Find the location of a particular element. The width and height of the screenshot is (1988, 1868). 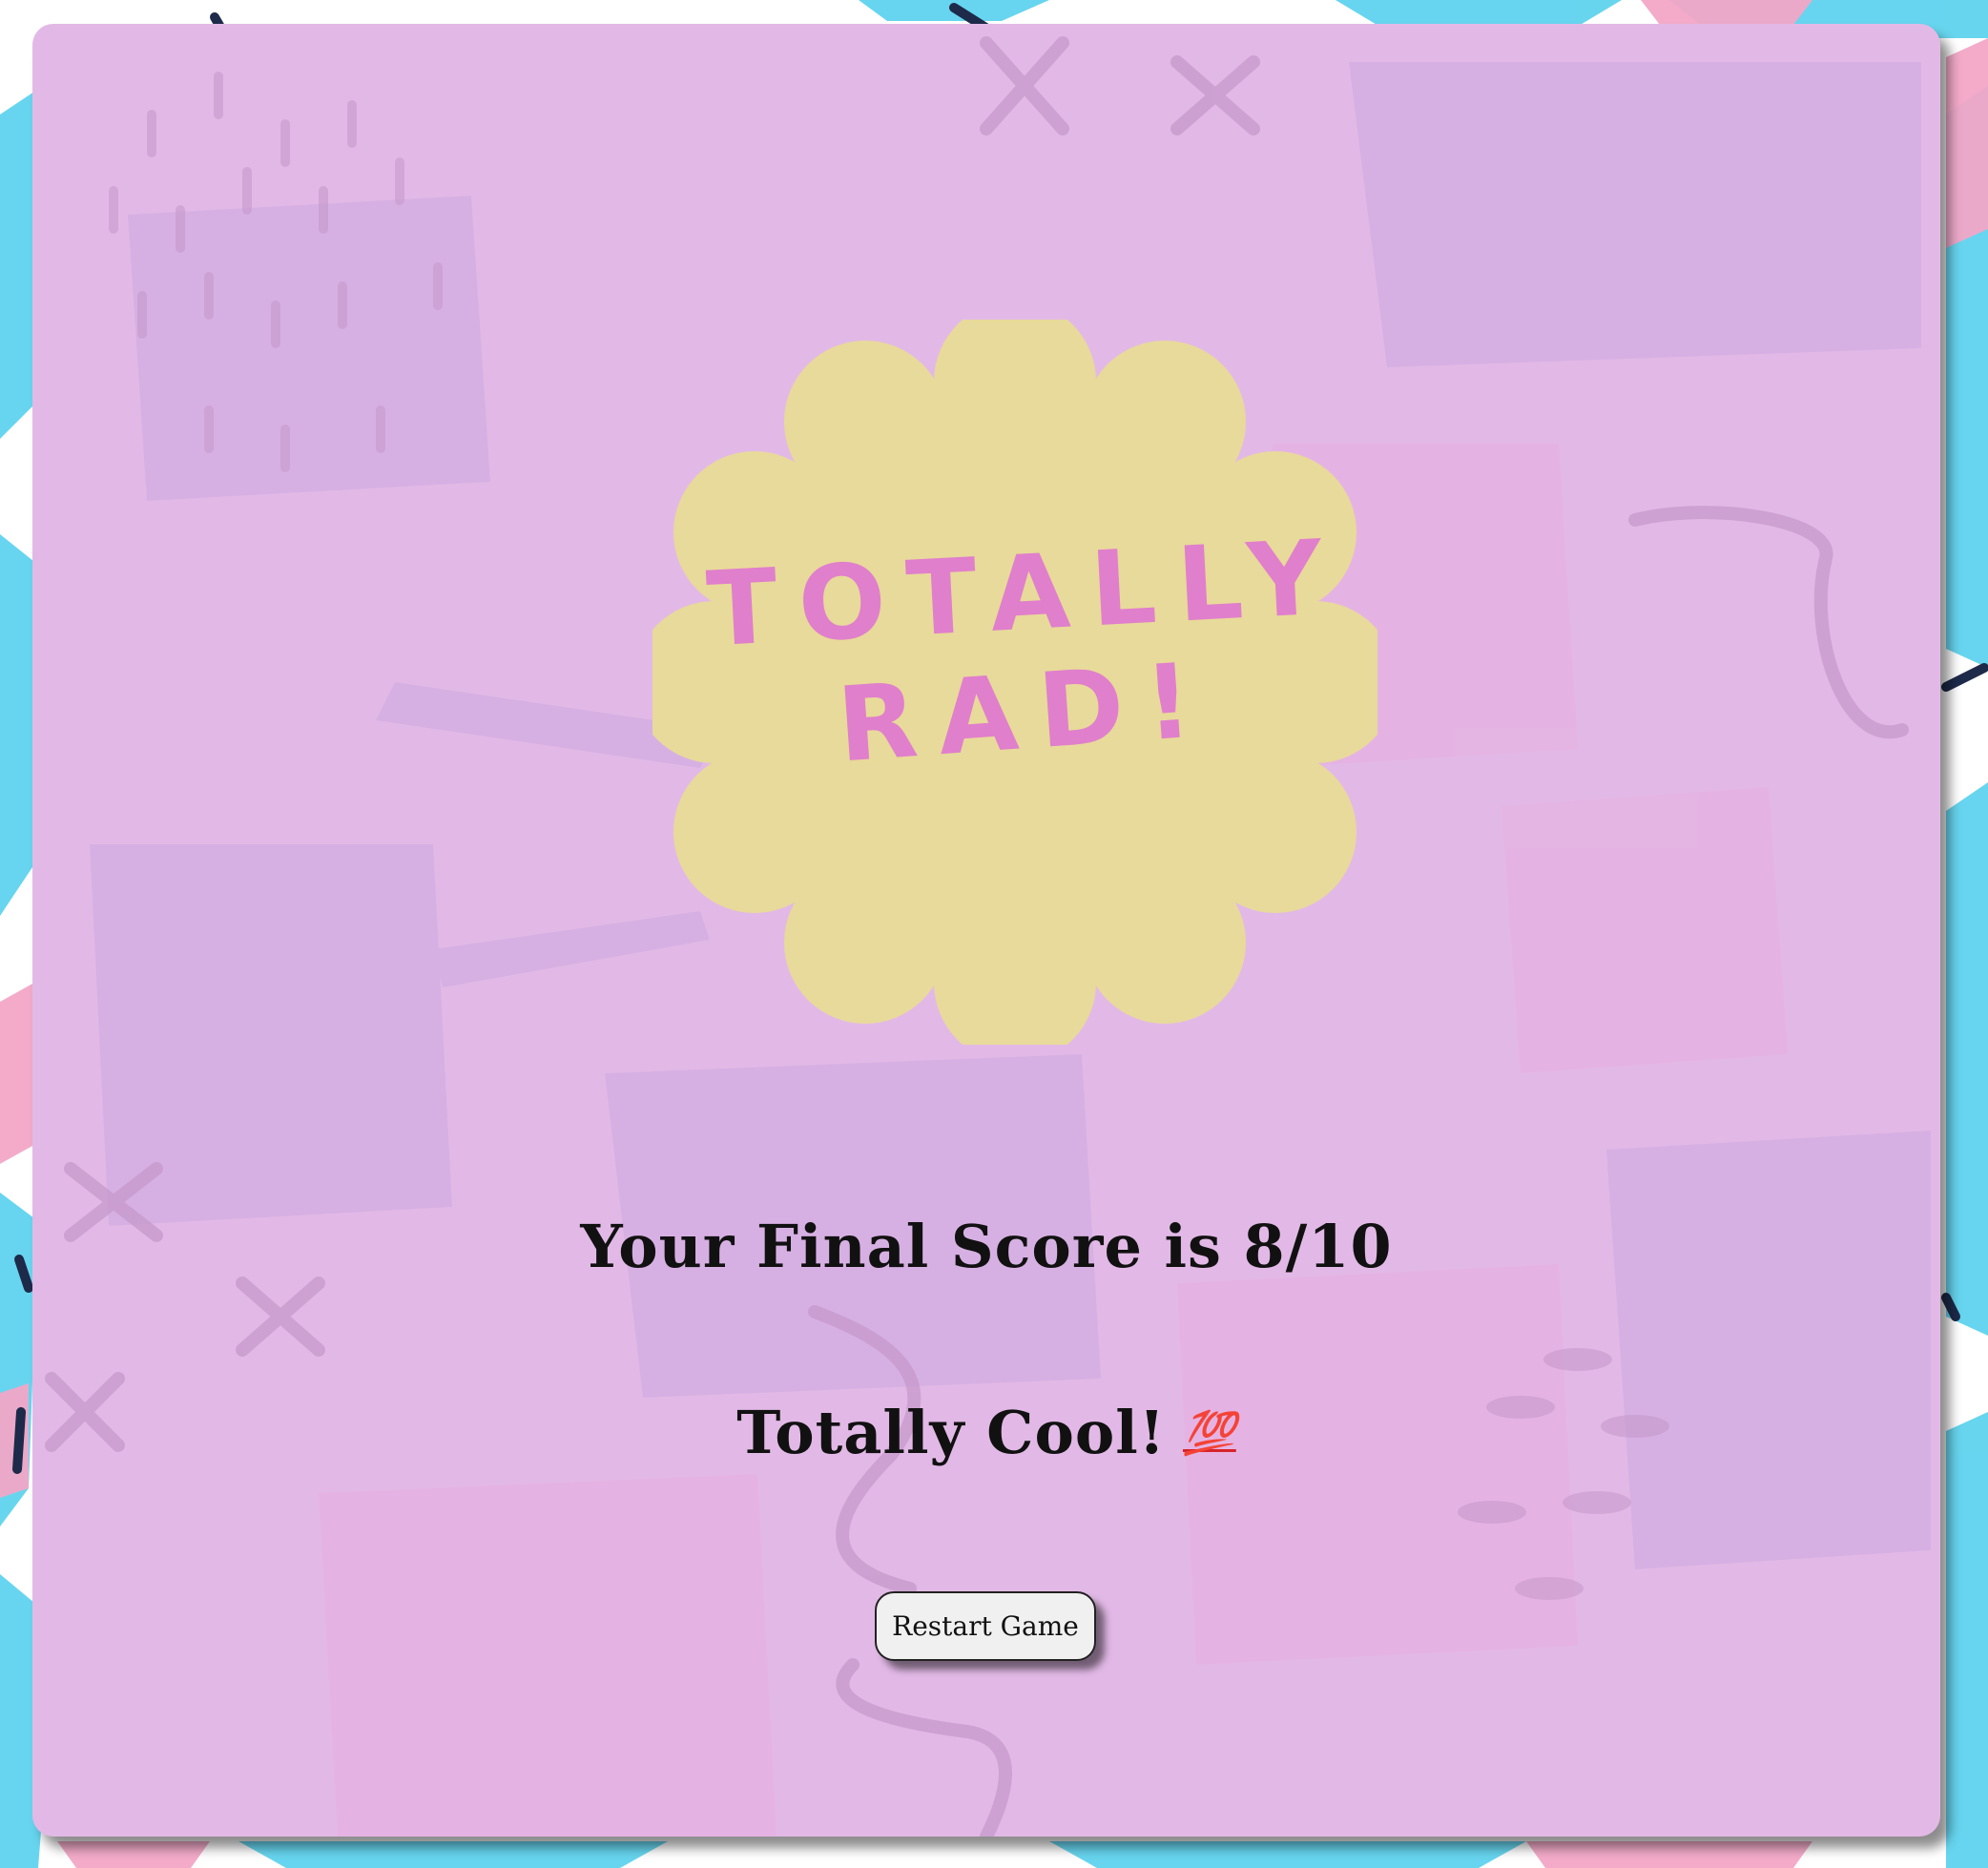

final-score-text: Your Final Score is 8/10 is located at coordinates (987, 1246).